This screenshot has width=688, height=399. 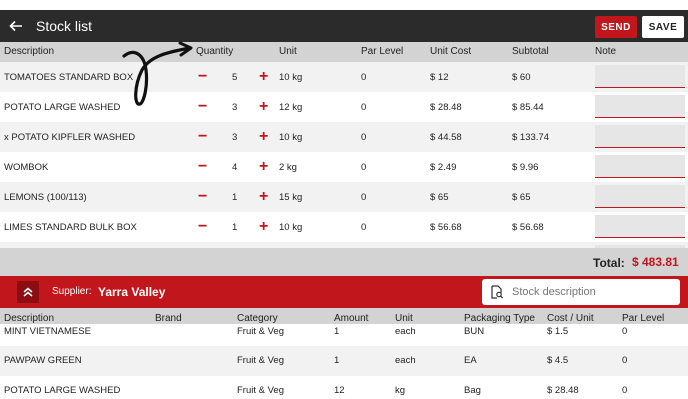 What do you see at coordinates (351, 318) in the screenshot?
I see `col-amount: Amount` at bounding box center [351, 318].